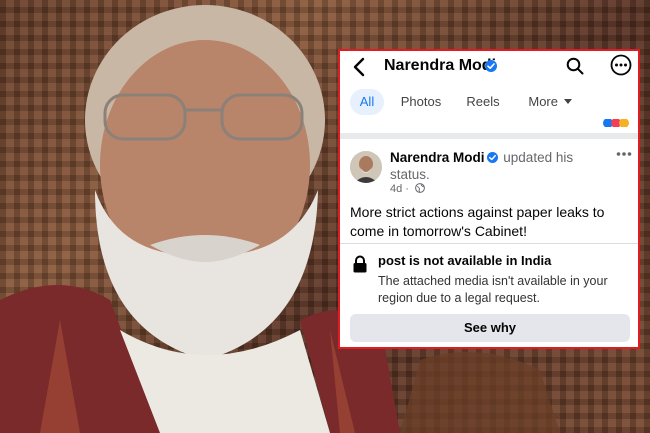 The height and width of the screenshot is (433, 650). I want to click on more-options-icon, so click(621, 65).